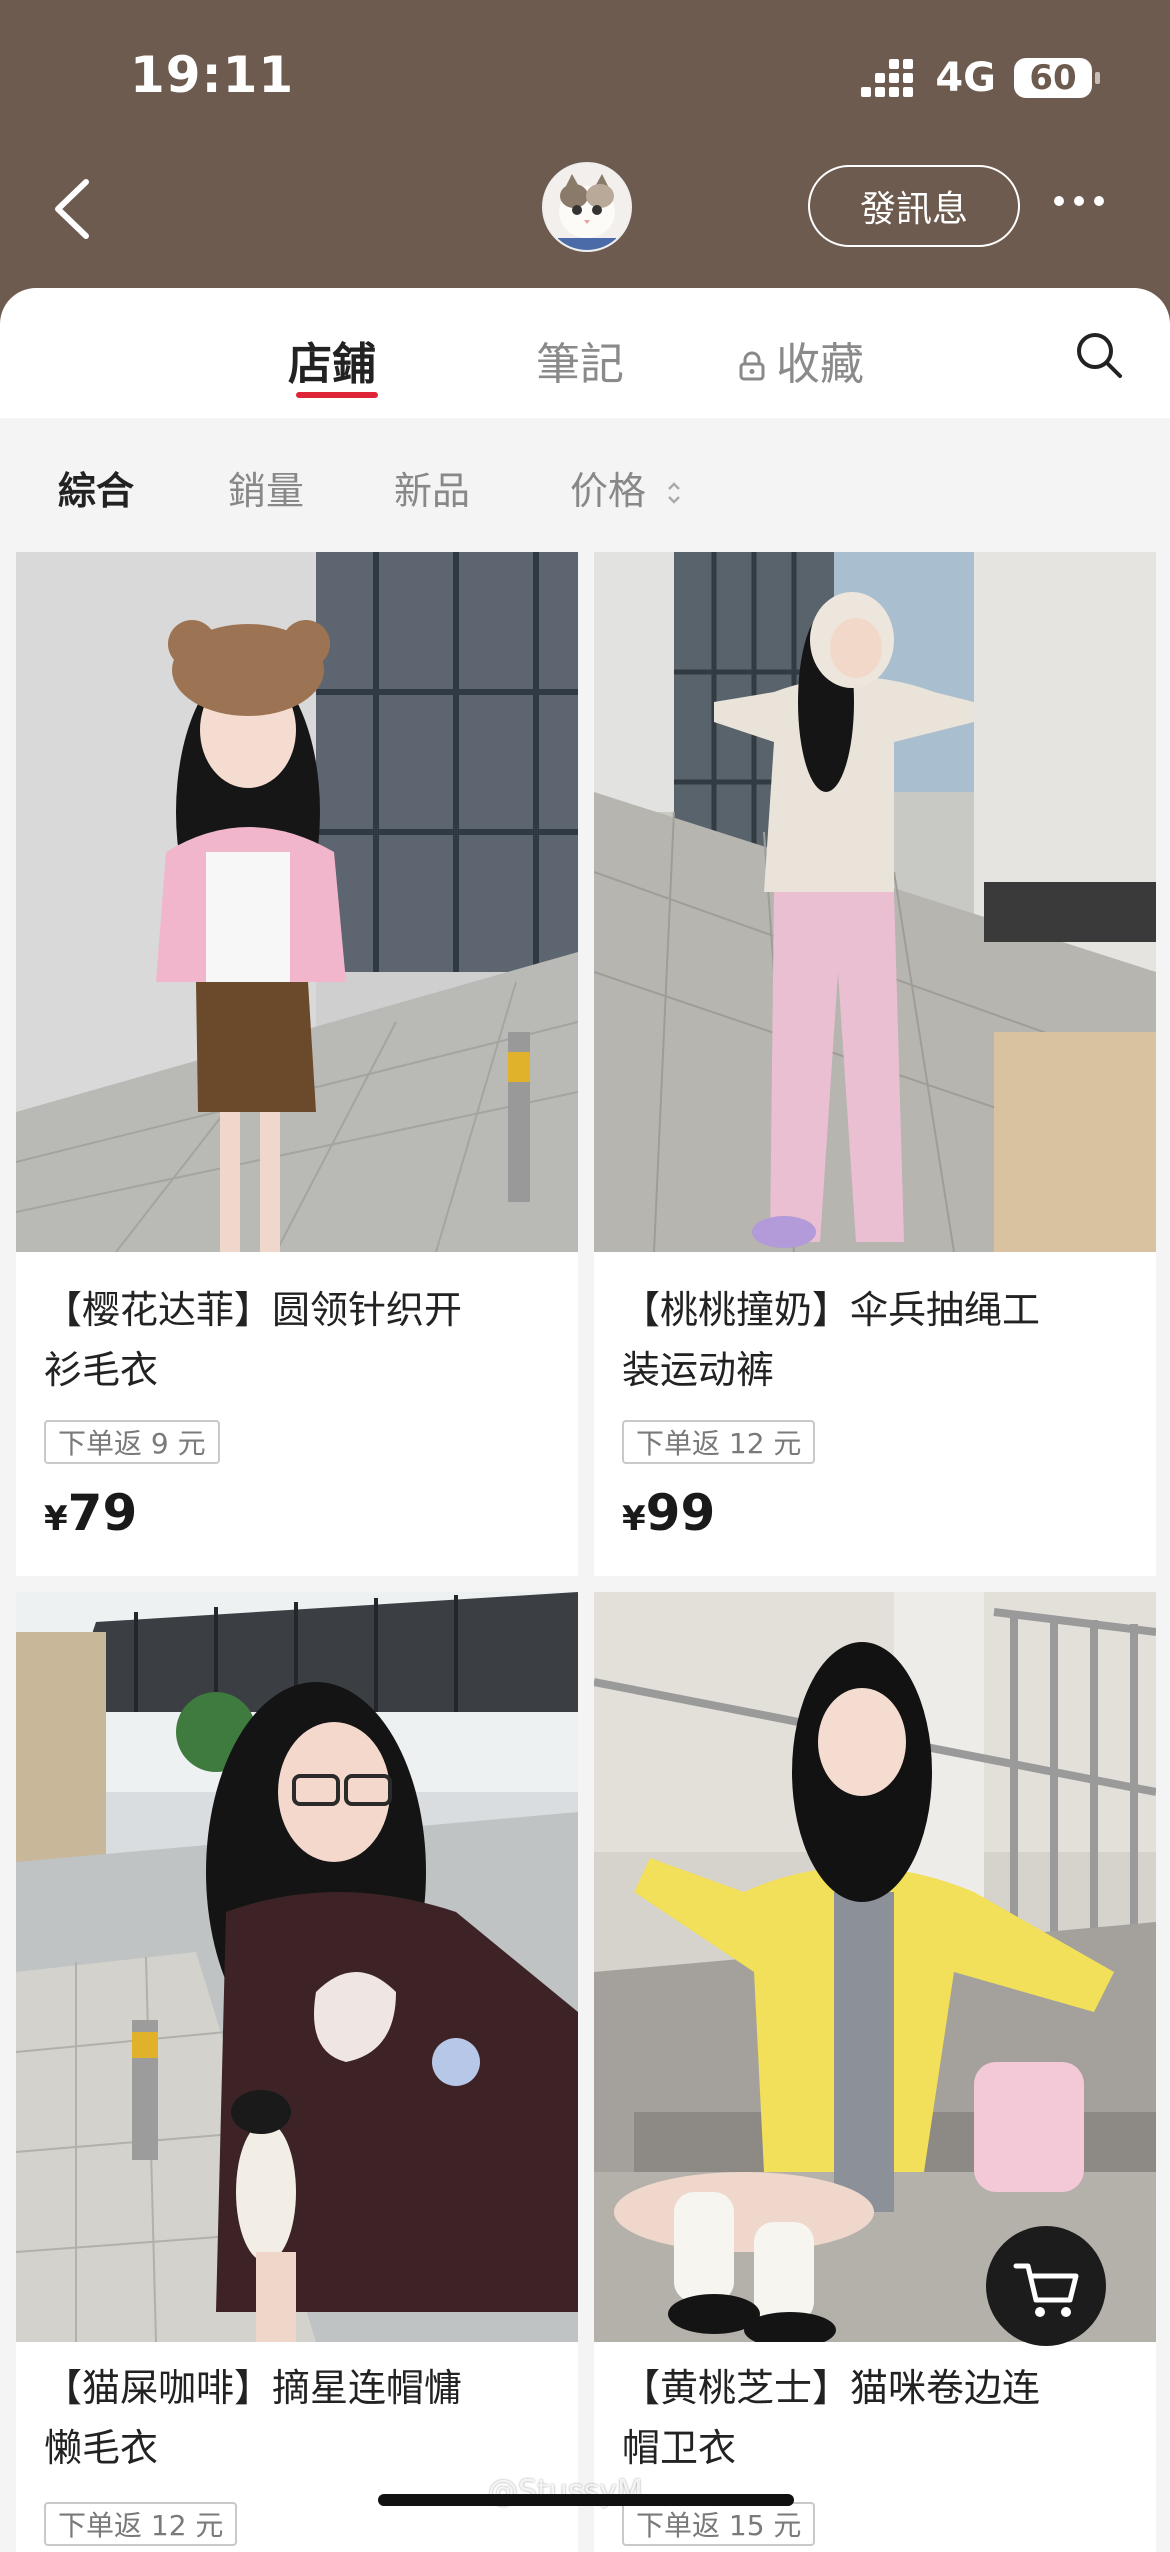 This screenshot has height=2552, width=1170. What do you see at coordinates (831, 2418) in the screenshot?
I see `product-title: 【黄桃芝士】猫咪卷边连 帽卫衣` at bounding box center [831, 2418].